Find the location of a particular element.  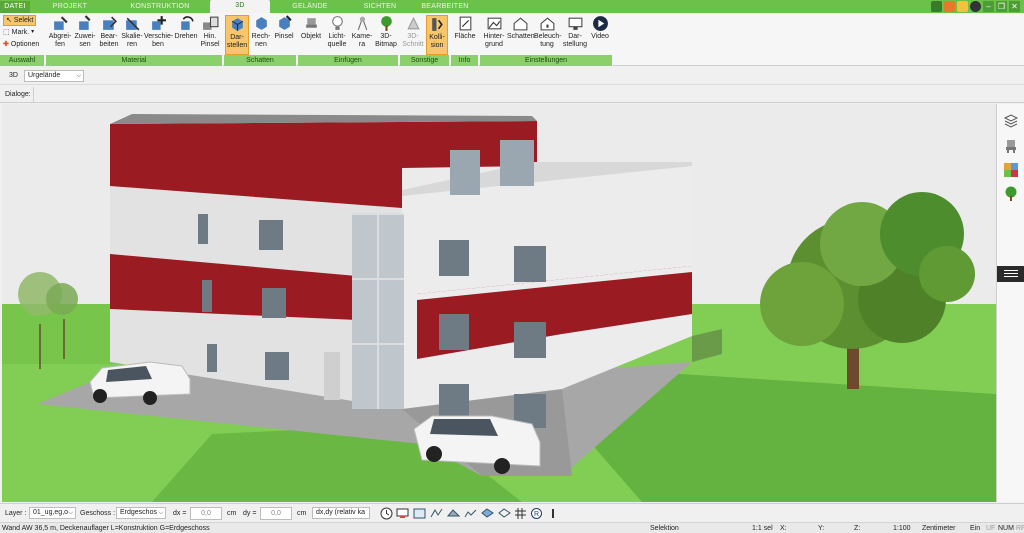

hin-pinsel-button: Hin. Pinsel is located at coordinates (210, 32).